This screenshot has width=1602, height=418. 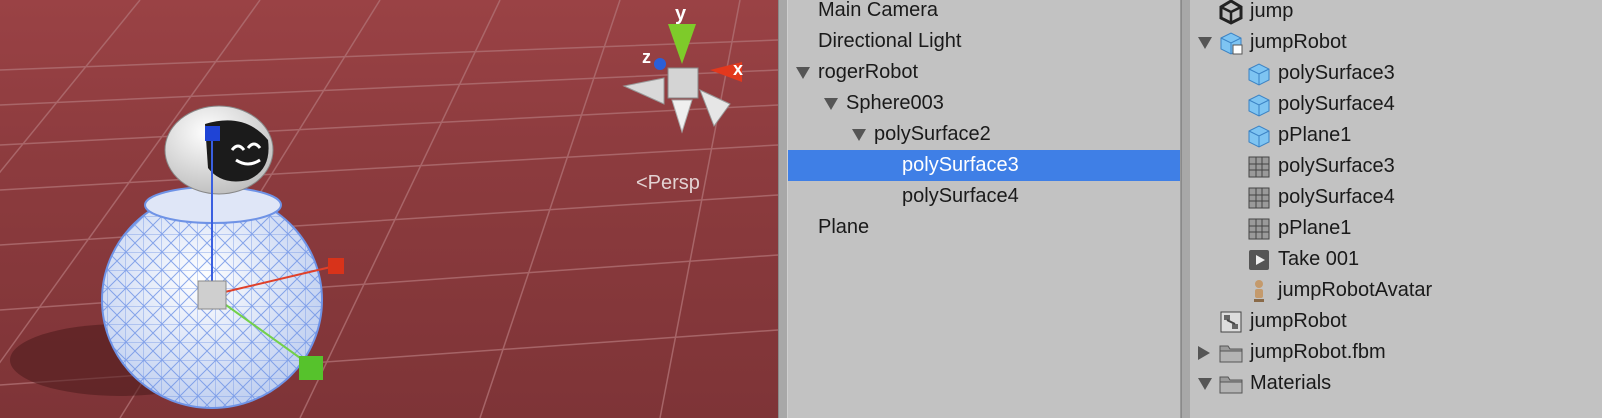 I want to click on project-item-label: jumpRobot.fbm, so click(x=1318, y=352).